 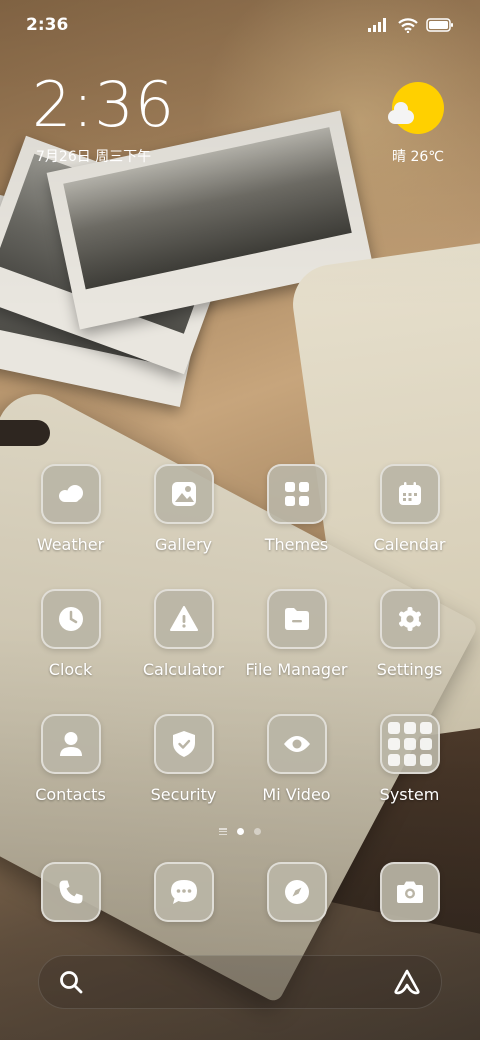 What do you see at coordinates (70, 494) in the screenshot?
I see `weather-icon` at bounding box center [70, 494].